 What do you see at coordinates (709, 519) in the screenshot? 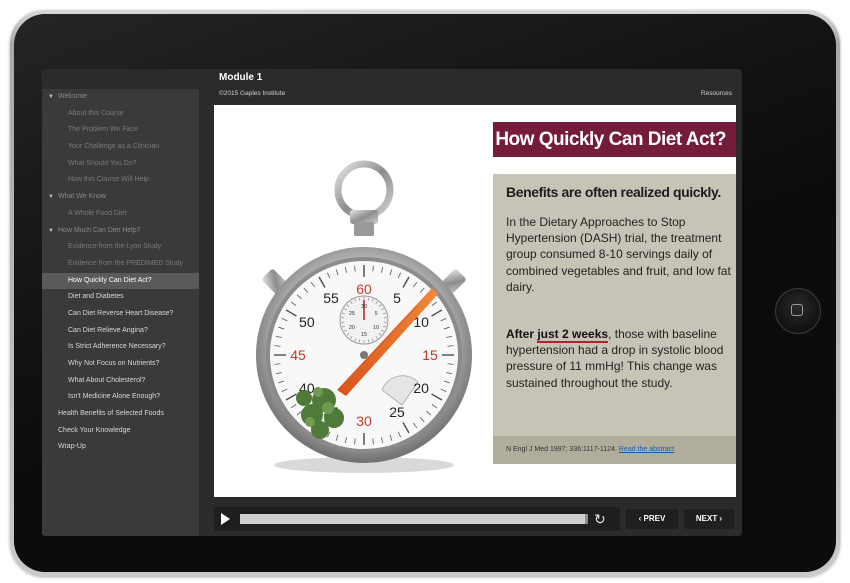
I see `next-button: NEXT ›` at bounding box center [709, 519].